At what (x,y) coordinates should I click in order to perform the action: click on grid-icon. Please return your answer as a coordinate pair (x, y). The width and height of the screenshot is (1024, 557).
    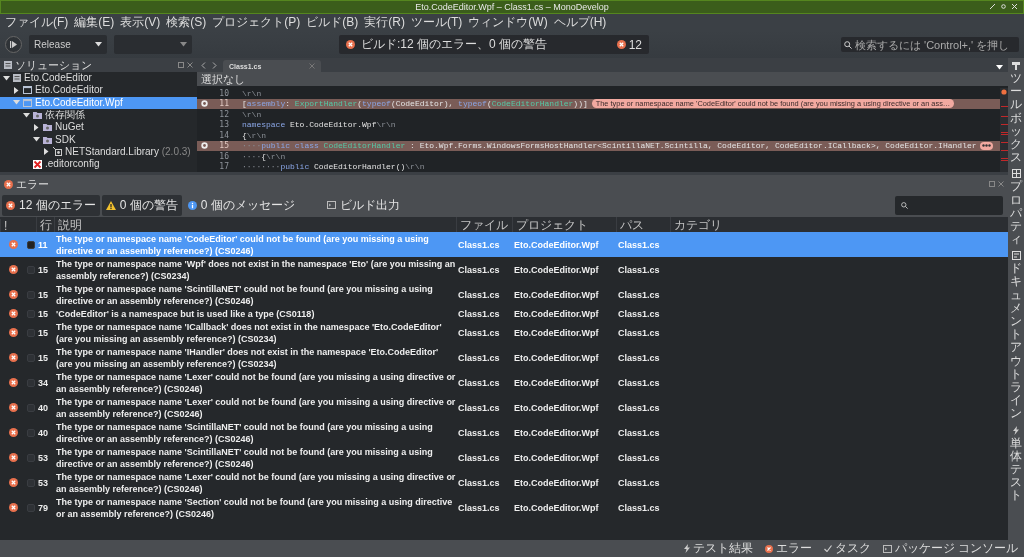
    Looking at the image, I should click on (1016, 174).